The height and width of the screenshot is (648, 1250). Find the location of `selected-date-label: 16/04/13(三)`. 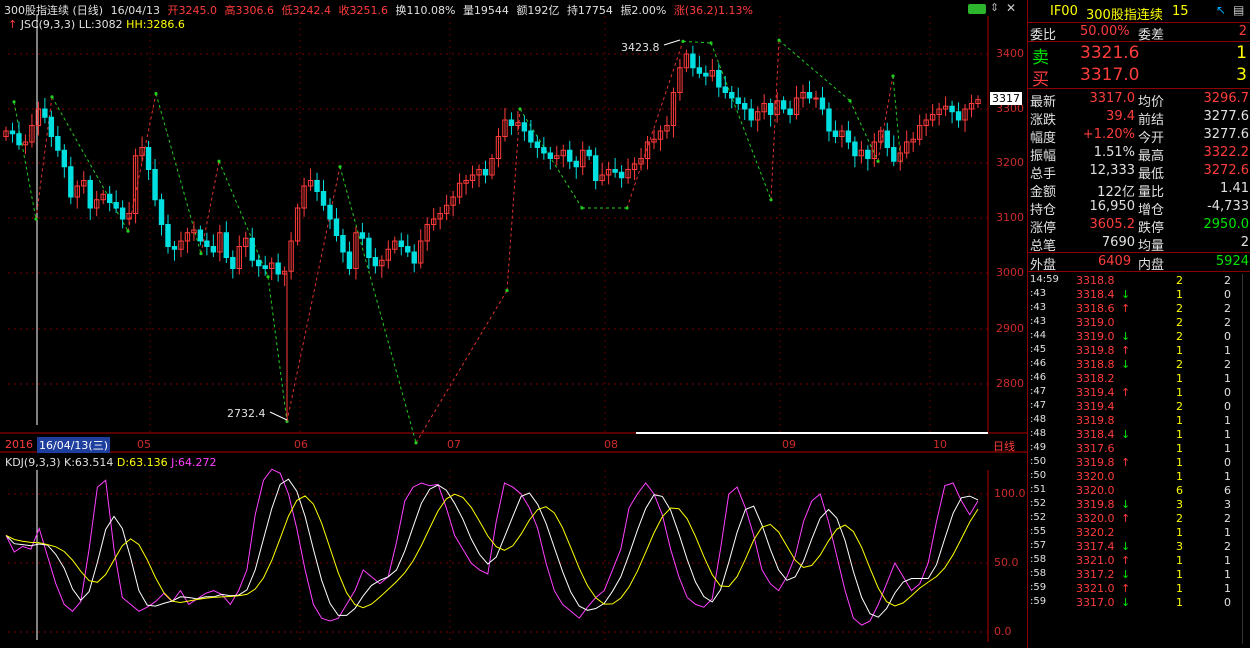

selected-date-label: 16/04/13(三) is located at coordinates (73, 445).